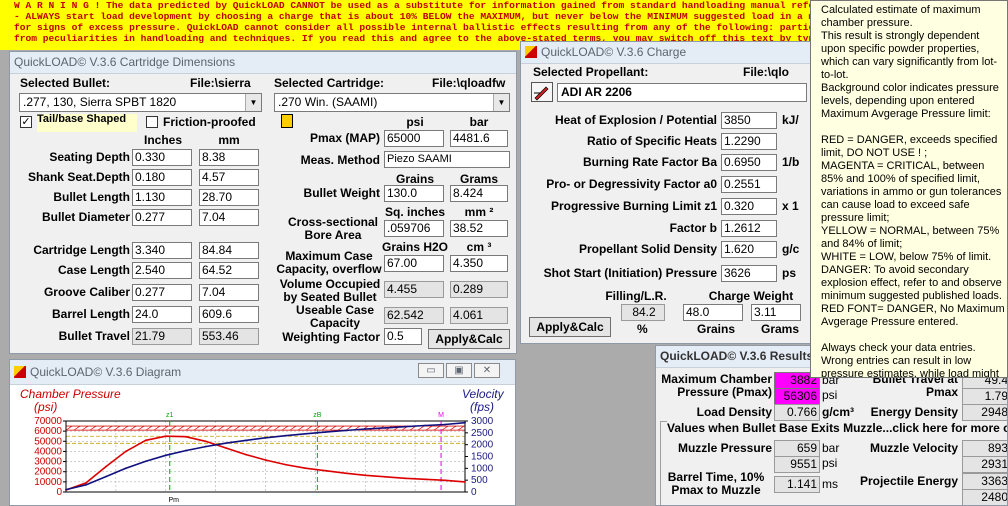  What do you see at coordinates (414, 315) in the screenshot?
I see `useable-grains-field: 62.542` at bounding box center [414, 315].